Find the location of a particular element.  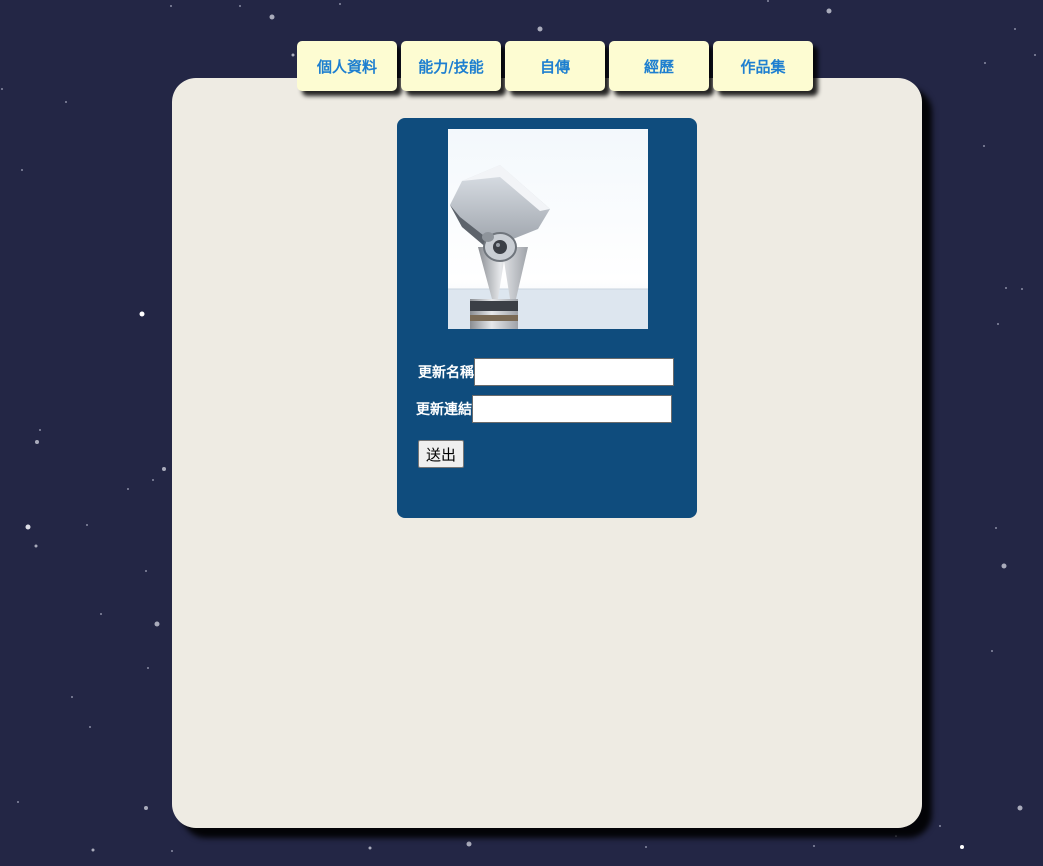

tab-label: 經歷 is located at coordinates (658, 66).